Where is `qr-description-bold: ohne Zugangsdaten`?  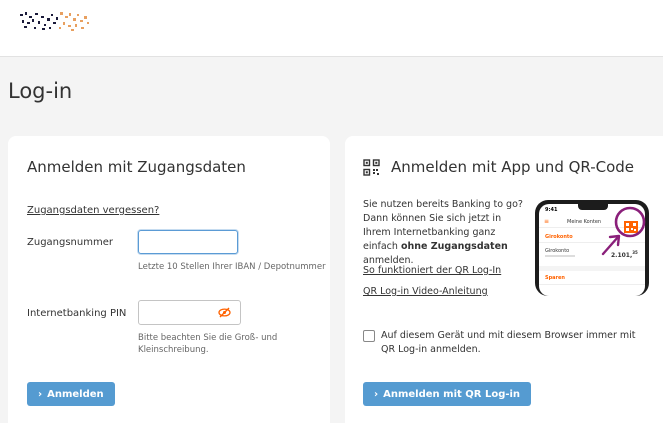
qr-description-bold: ohne Zugangsdaten is located at coordinates (454, 246).